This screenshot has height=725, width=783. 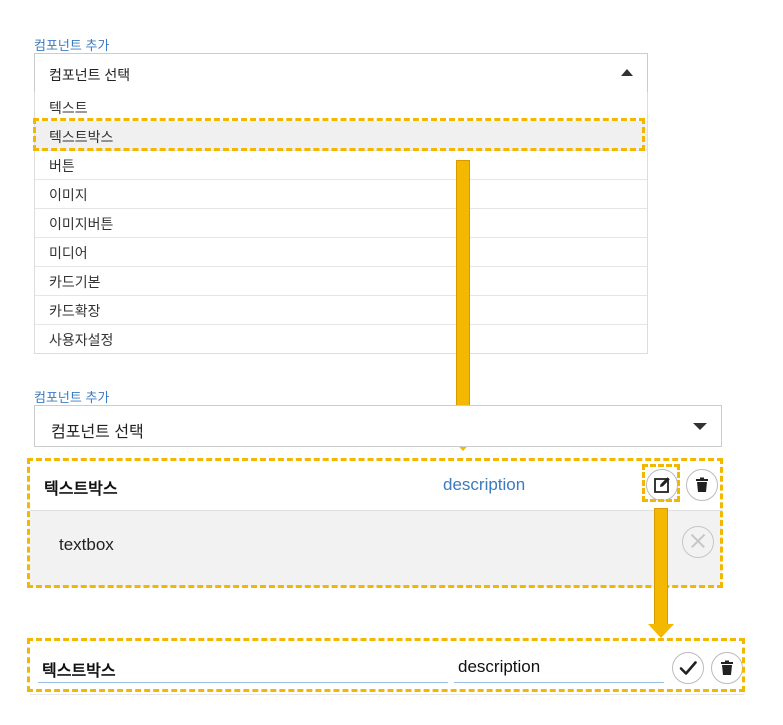 I want to click on dropdown-option-image-button: 이미지버튼, so click(x=341, y=223).